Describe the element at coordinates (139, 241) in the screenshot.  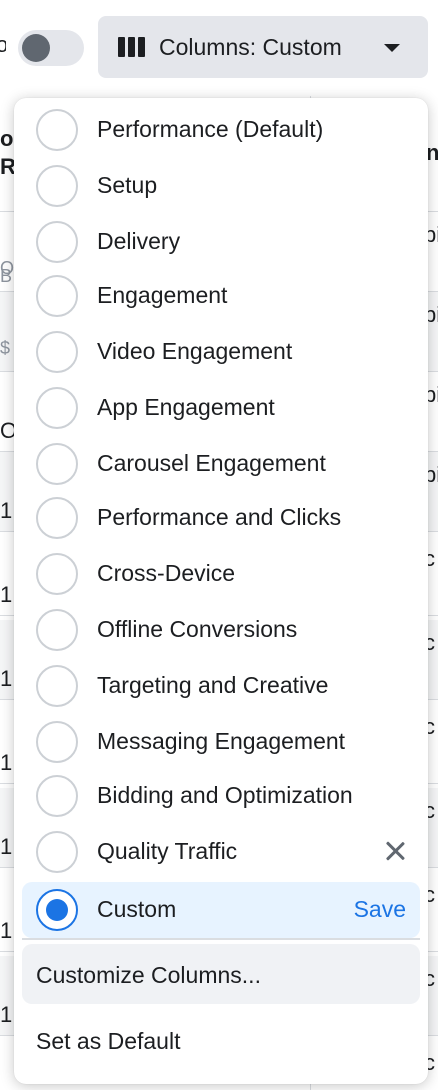
I see `column-preset-label: Delivery` at that location.